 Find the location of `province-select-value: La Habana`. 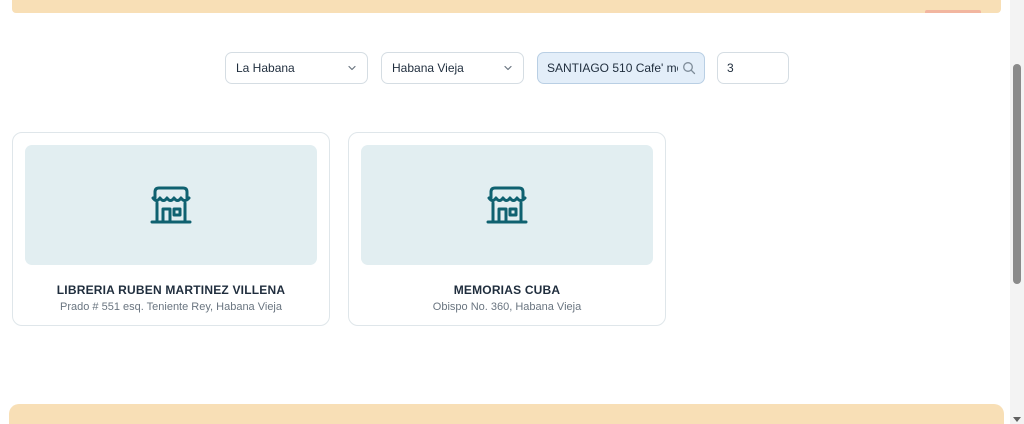

province-select-value: La Habana is located at coordinates (265, 68).